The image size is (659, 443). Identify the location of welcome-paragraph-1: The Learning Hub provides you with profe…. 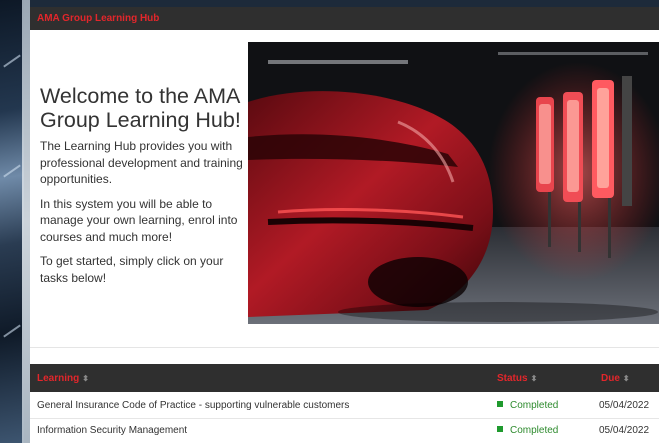
(141, 162).